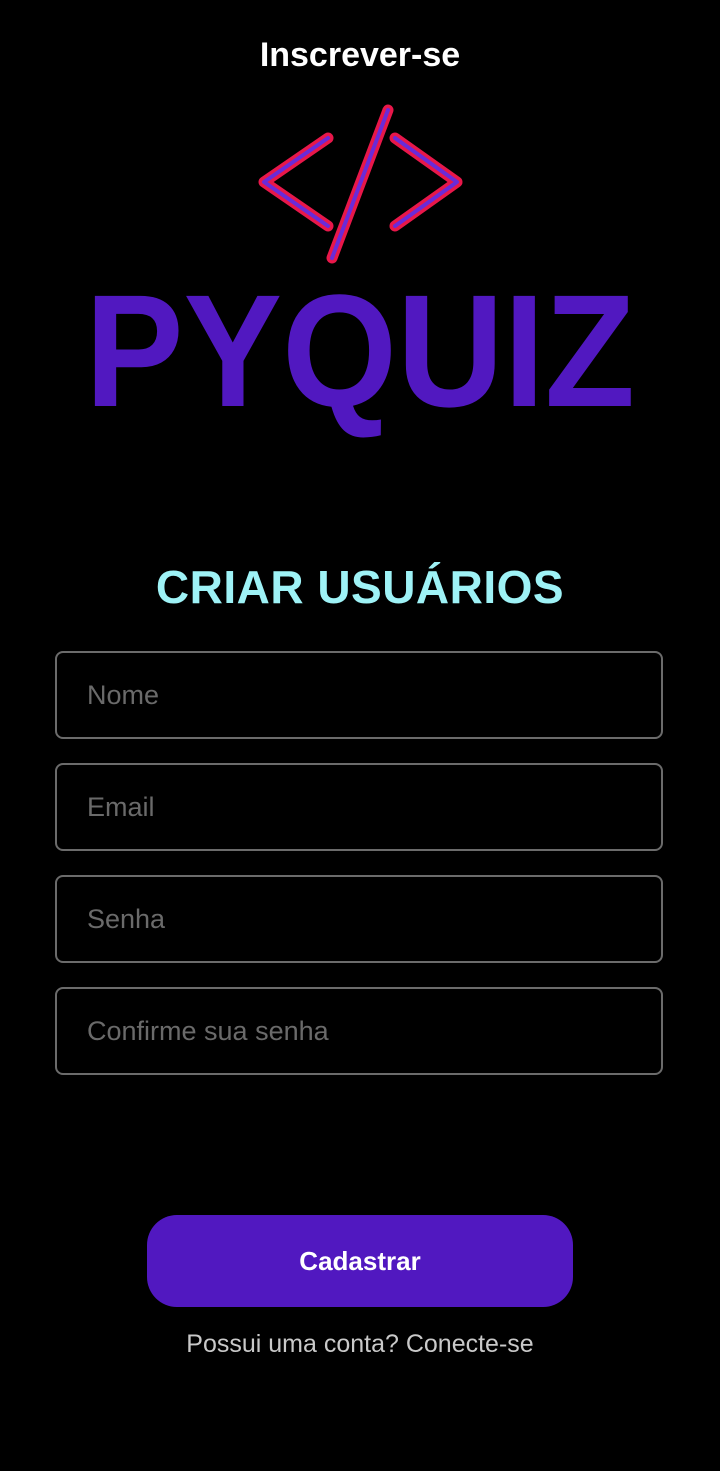  I want to click on form-title: CRIAR USUÁRIOS, so click(360, 587).